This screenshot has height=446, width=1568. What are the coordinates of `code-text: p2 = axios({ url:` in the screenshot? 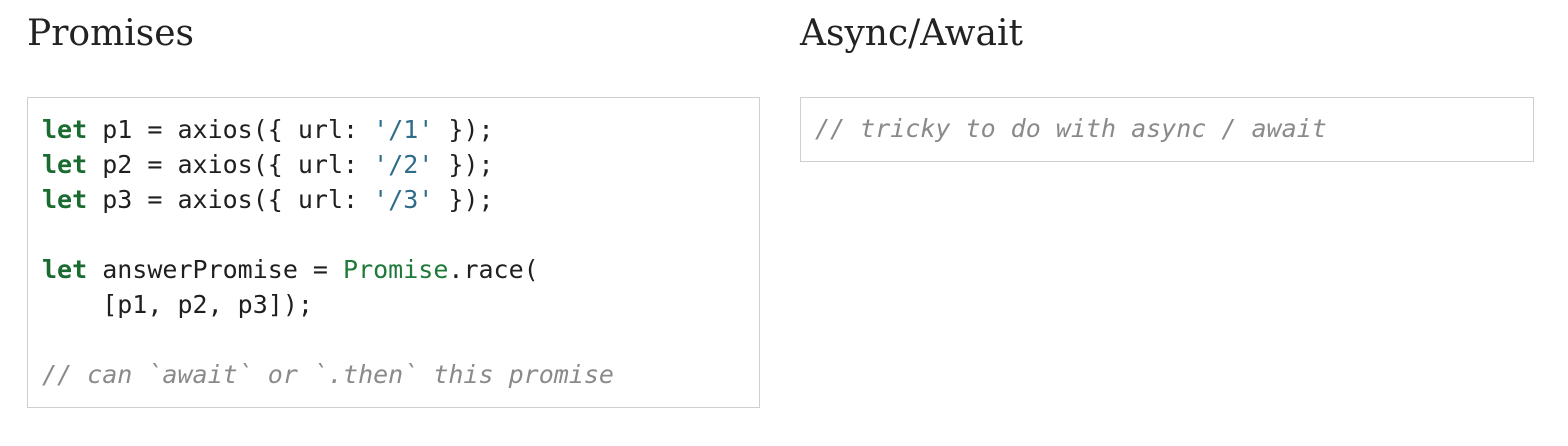 It's located at (230, 164).